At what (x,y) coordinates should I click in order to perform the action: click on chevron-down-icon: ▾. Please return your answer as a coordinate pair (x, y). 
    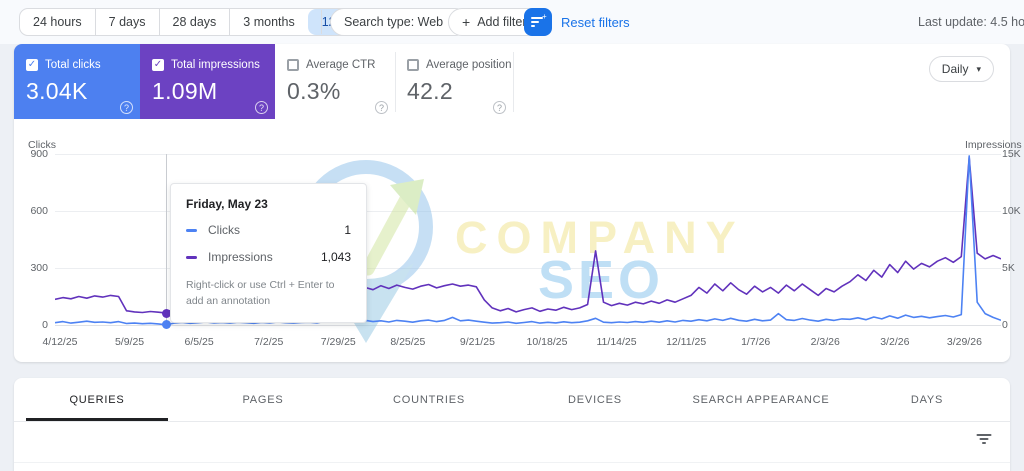
    Looking at the image, I should click on (978, 68).